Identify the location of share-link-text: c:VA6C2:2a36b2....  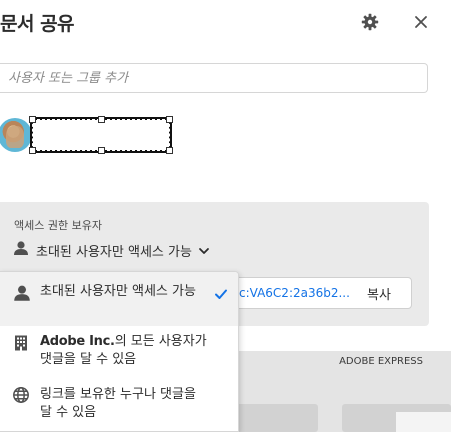
(297, 293).